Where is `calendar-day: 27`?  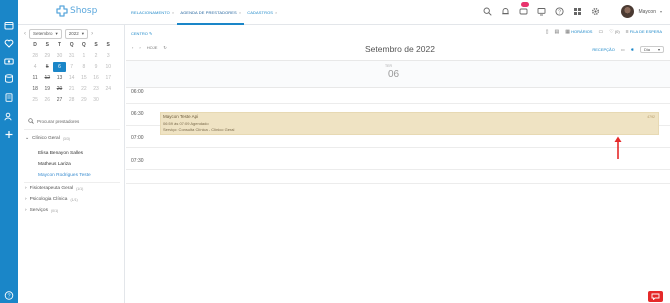
calendar-day: 27 is located at coordinates (59, 100).